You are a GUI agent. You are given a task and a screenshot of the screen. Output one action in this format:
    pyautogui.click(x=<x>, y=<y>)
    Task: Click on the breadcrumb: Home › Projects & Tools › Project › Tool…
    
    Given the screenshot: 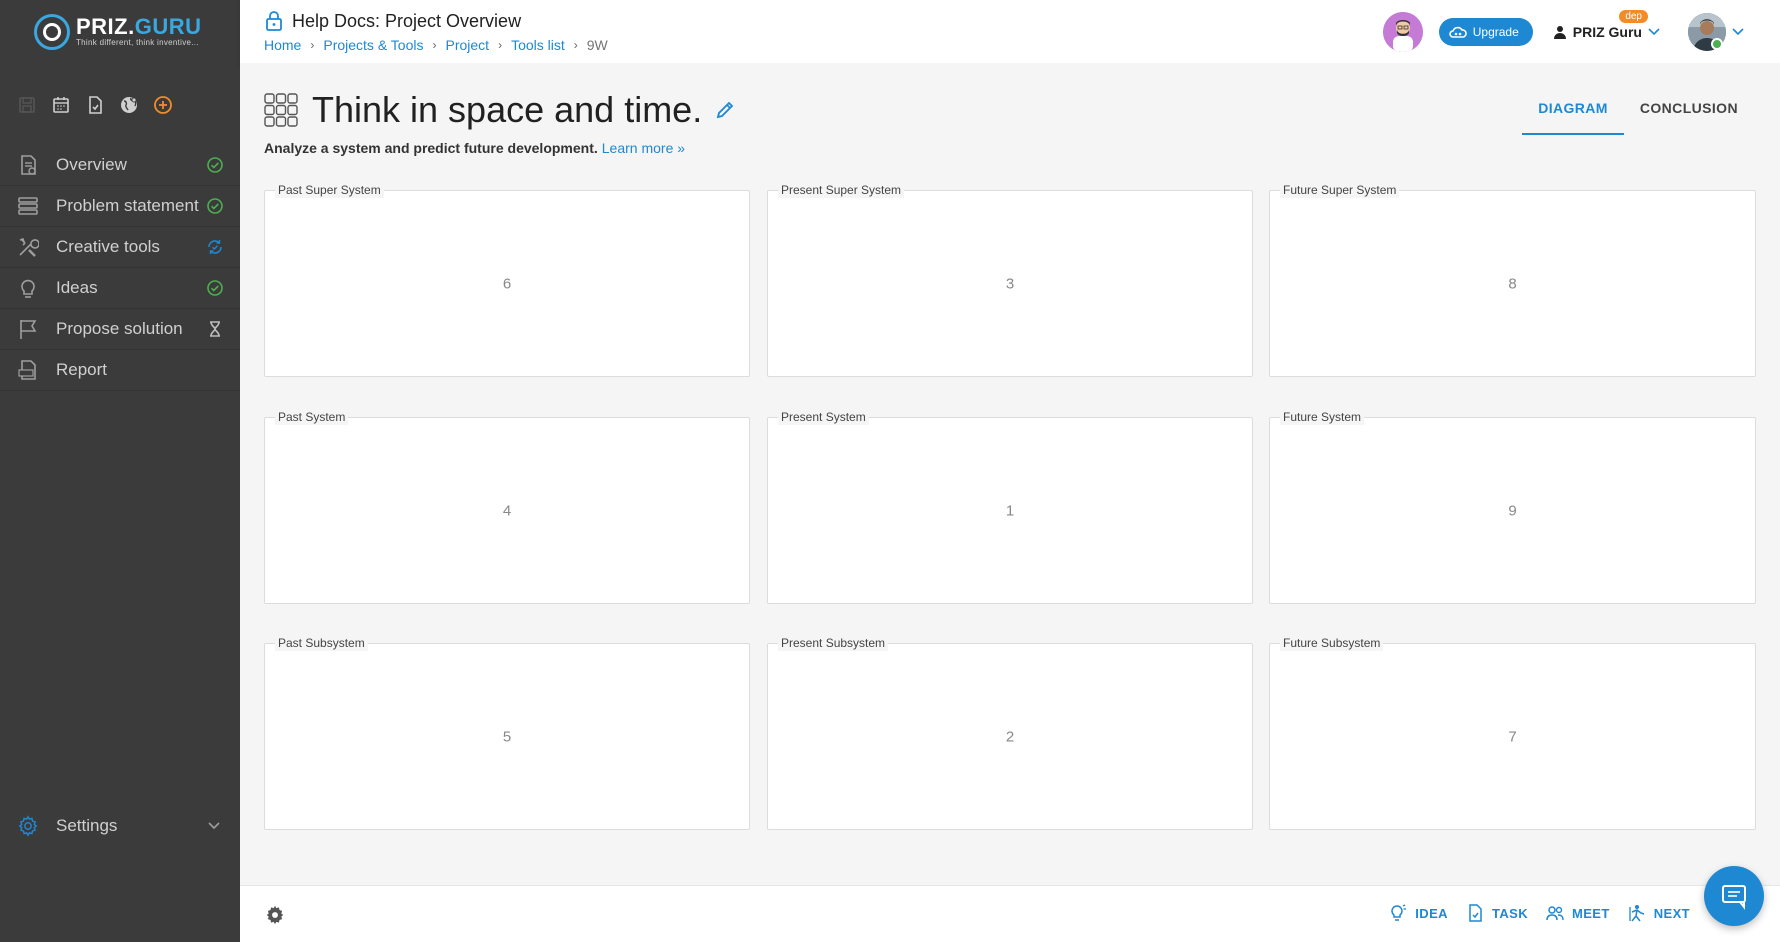 What is the action you would take?
    pyautogui.click(x=436, y=45)
    